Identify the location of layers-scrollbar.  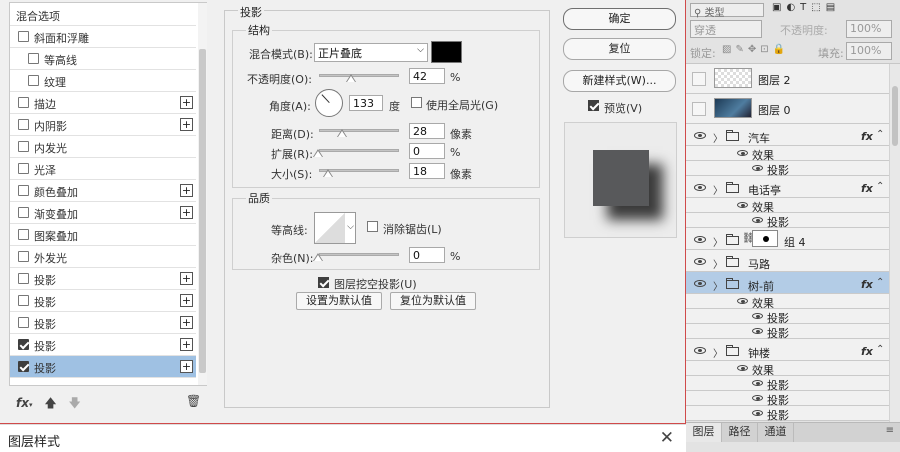
(894, 243).